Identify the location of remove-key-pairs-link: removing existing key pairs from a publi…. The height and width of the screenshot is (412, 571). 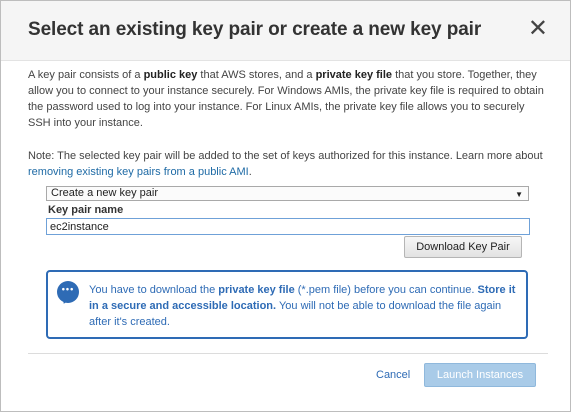
(138, 172).